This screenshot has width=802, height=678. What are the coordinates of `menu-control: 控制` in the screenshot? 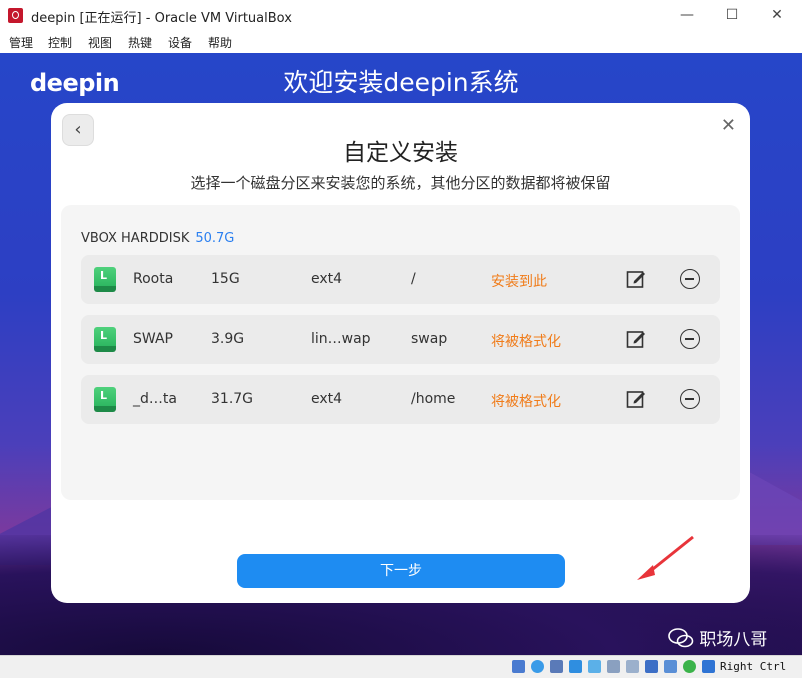 It's located at (60, 42).